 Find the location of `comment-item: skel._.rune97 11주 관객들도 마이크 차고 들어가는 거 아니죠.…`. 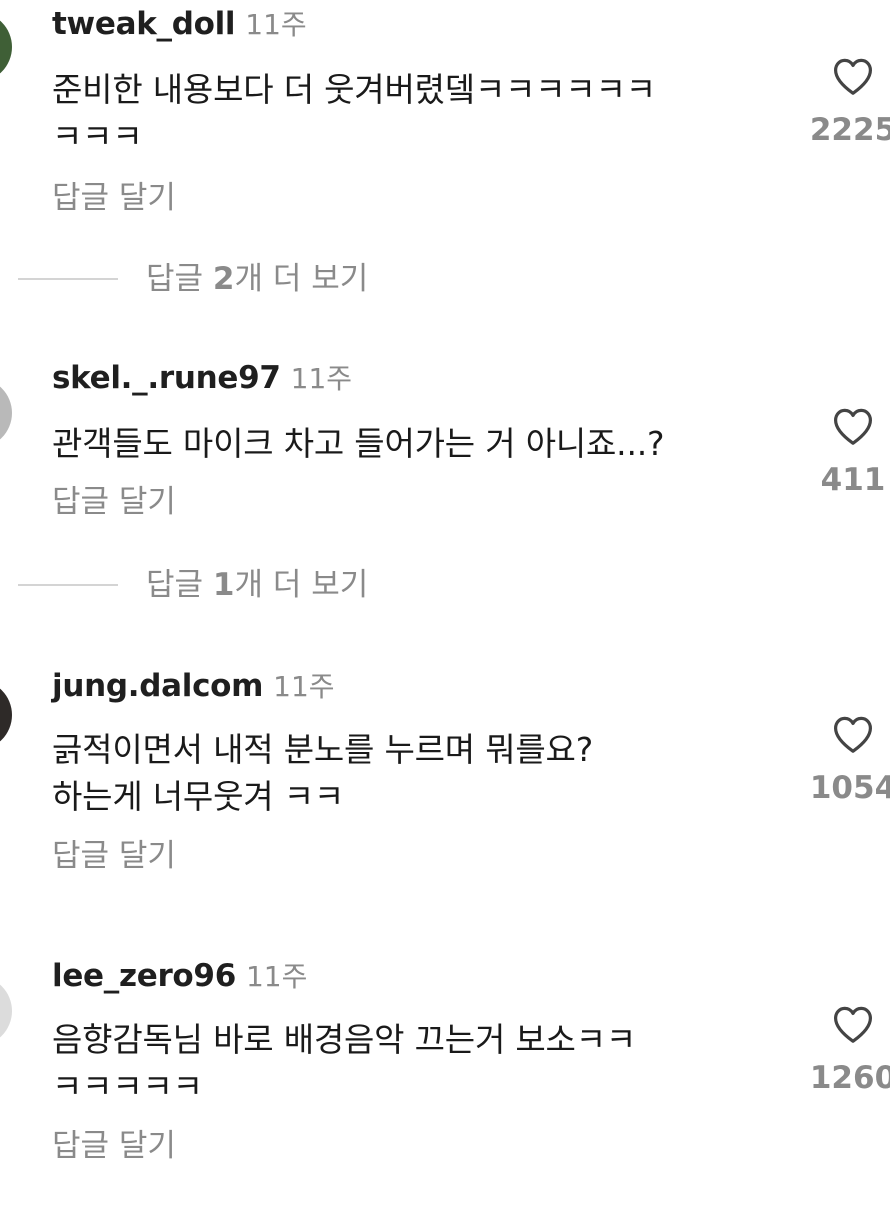

comment-item: skel._.rune97 11주 관객들도 마이크 차고 들어가는 거 아니죠.… is located at coordinates (445, 448).